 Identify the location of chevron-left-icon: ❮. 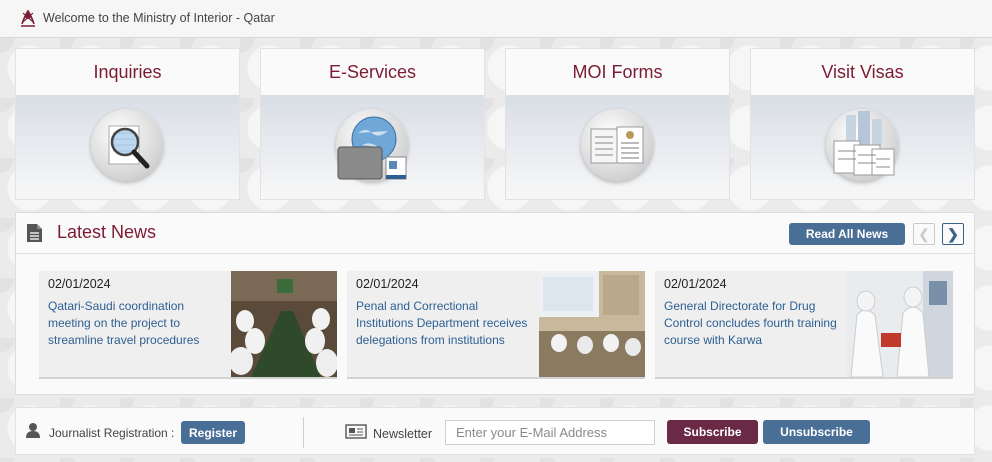
(924, 234).